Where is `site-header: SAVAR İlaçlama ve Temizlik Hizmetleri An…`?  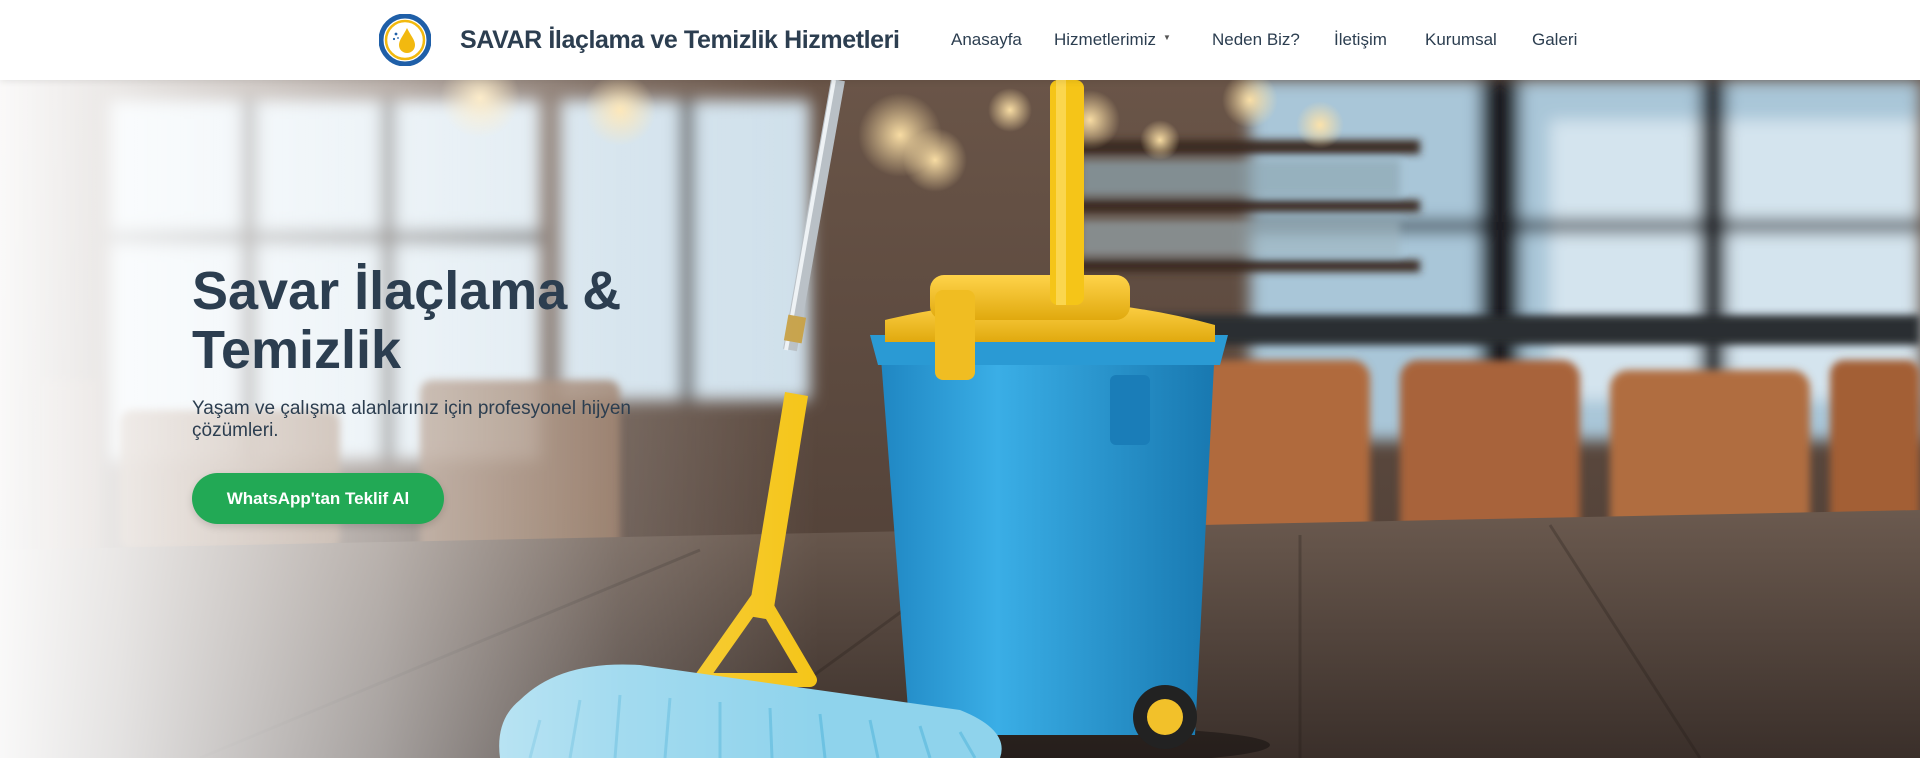
site-header: SAVAR İlaçlama ve Temizlik Hizmetleri An… is located at coordinates (960, 40).